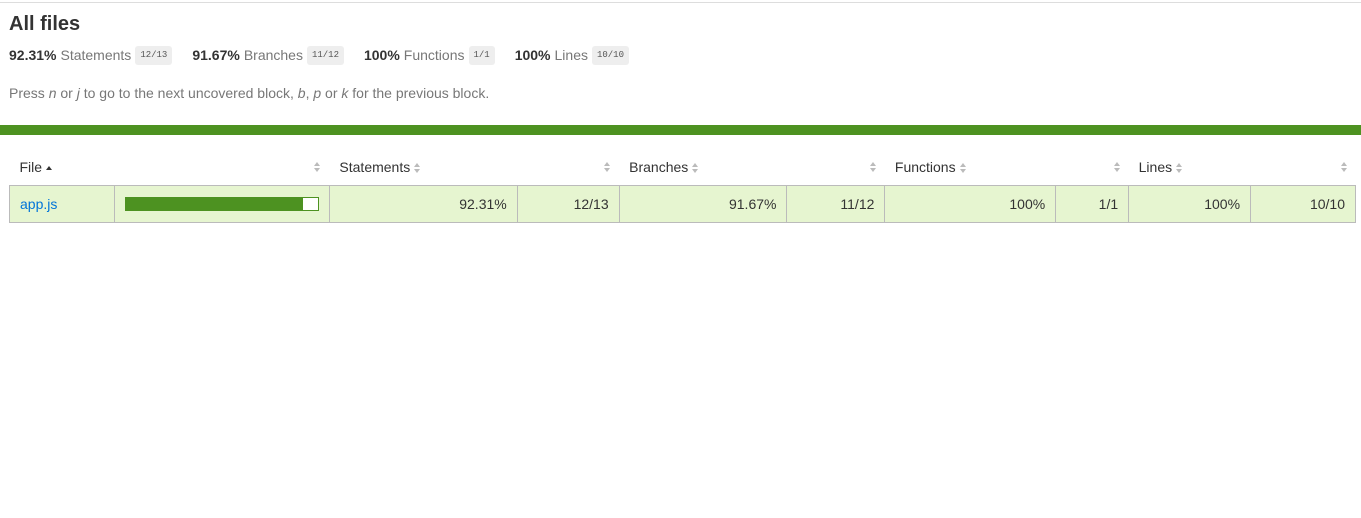  I want to click on header-statements-label: Statements, so click(375, 167).